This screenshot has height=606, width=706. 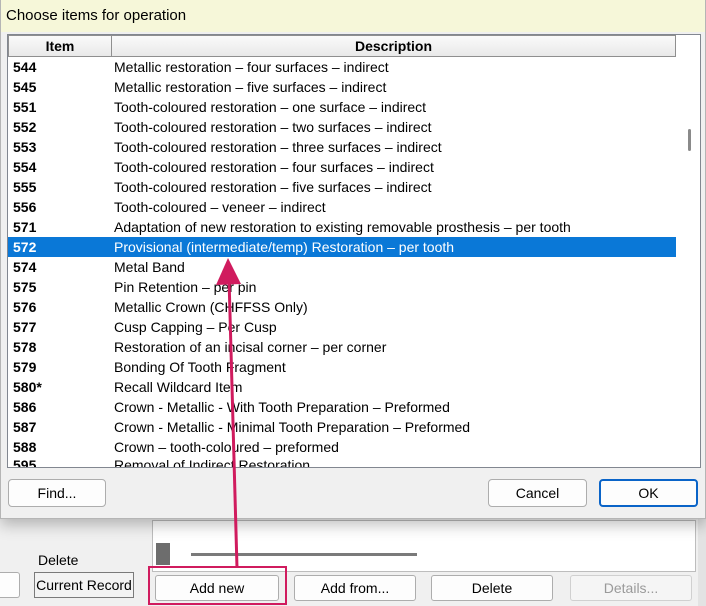 I want to click on partial-button, so click(x=10, y=585).